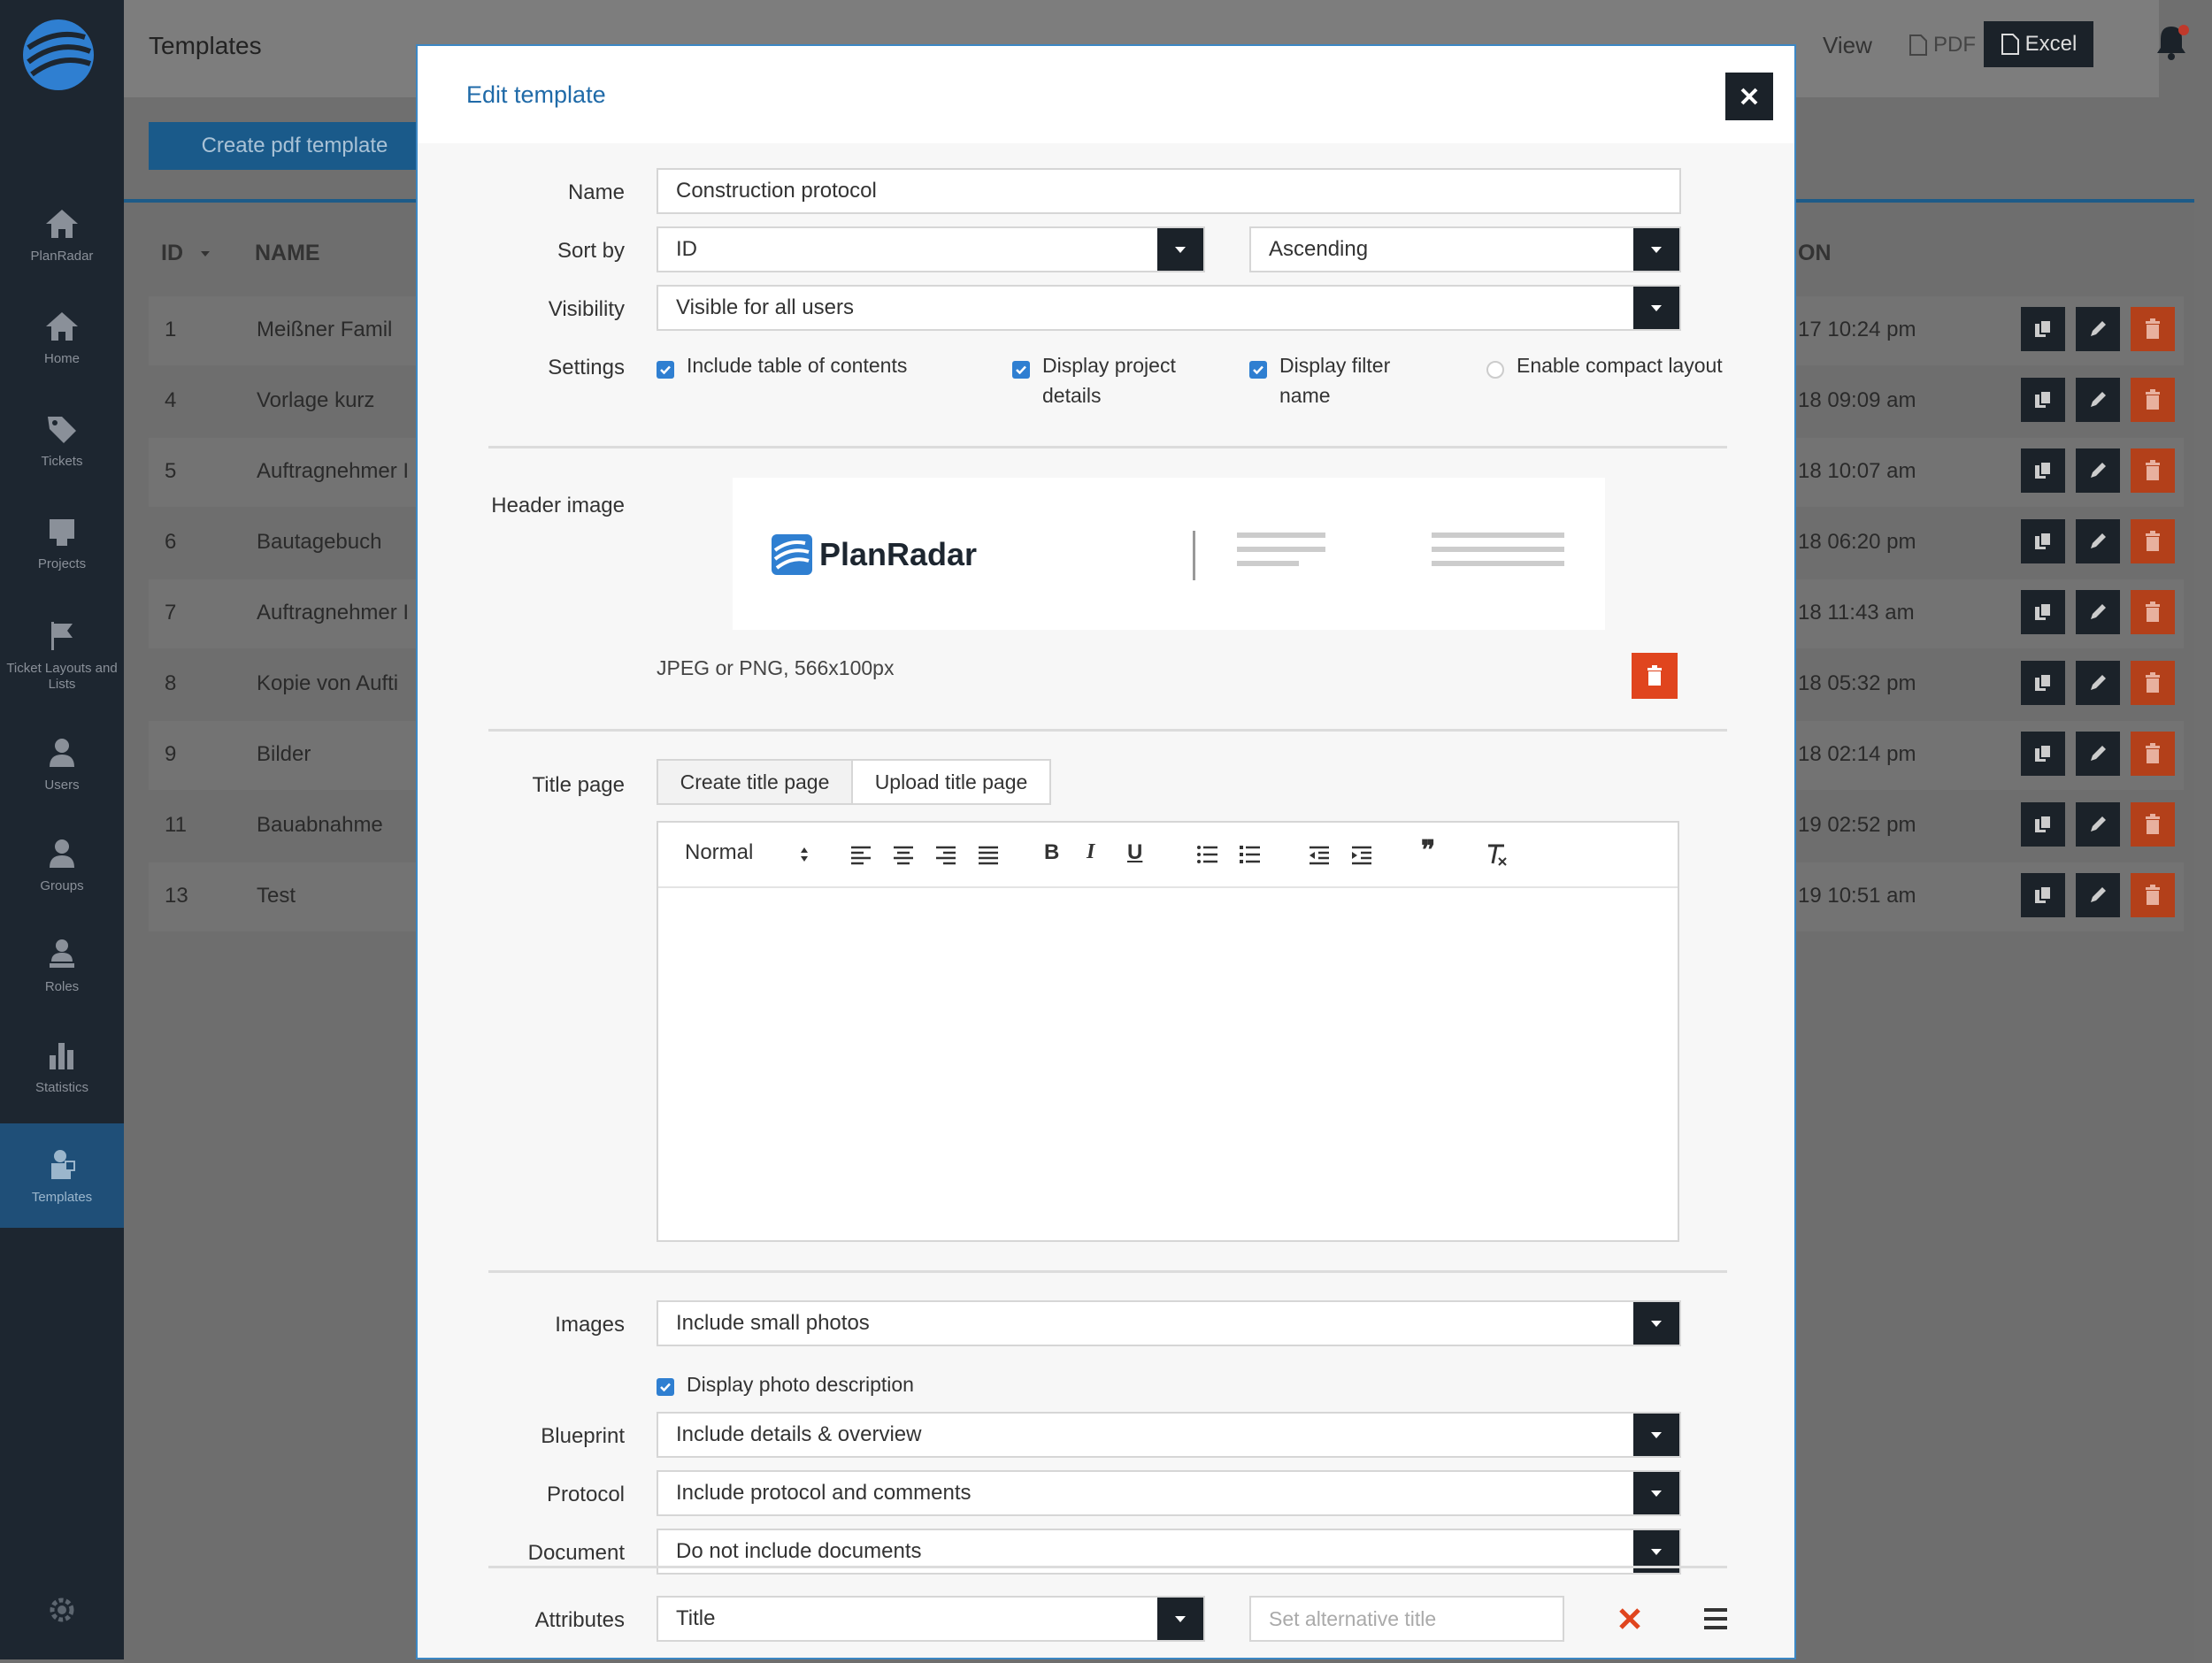 The width and height of the screenshot is (2212, 1663). What do you see at coordinates (62, 1610) in the screenshot?
I see `settings-gear-icon` at bounding box center [62, 1610].